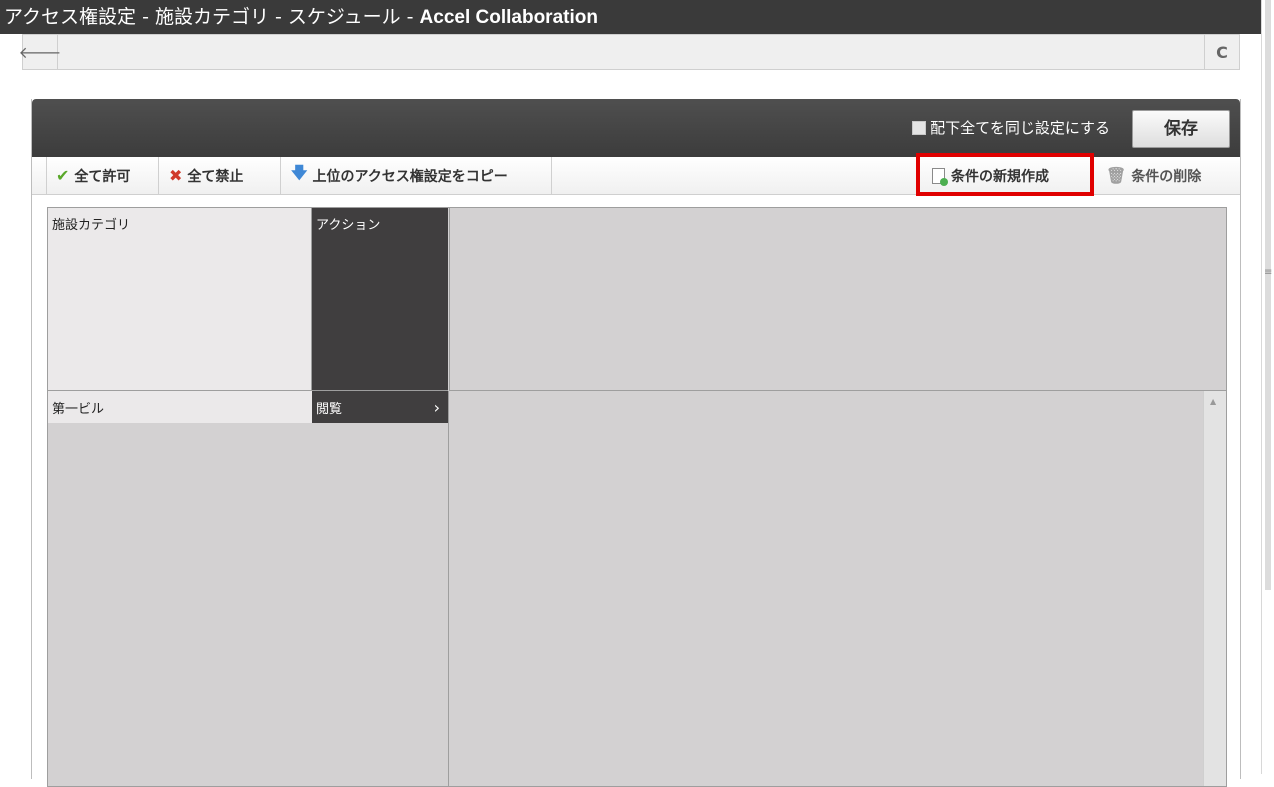 Image resolution: width=1274 pixels, height=787 pixels. Describe the element at coordinates (380, 407) in the screenshot. I see `table-row-action: 閲覧 ›` at that location.